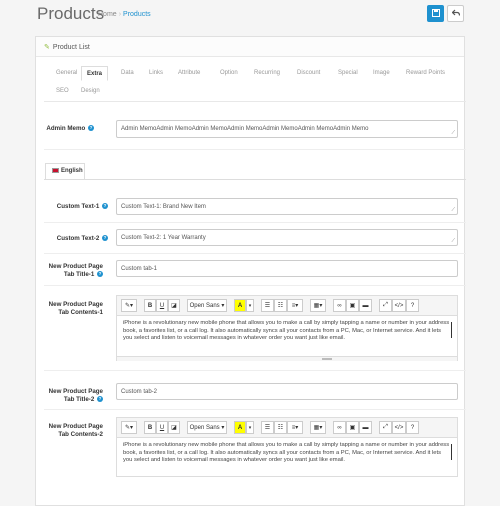 This screenshot has width=500, height=506. Describe the element at coordinates (425, 73) in the screenshot. I see `tab-reward-points: Reward Points` at that location.